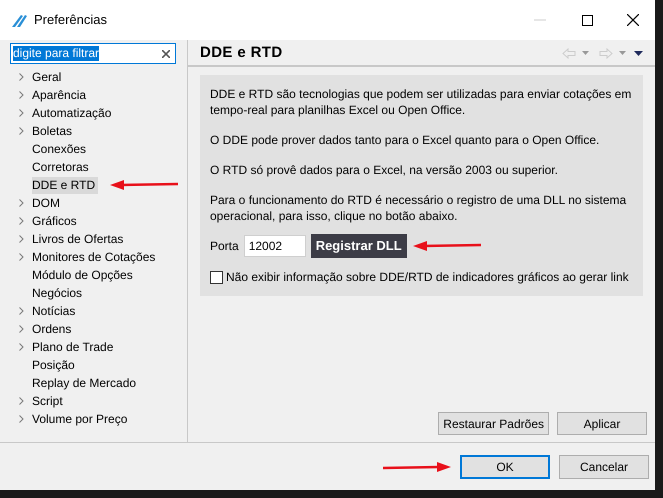 Image resolution: width=663 pixels, height=498 pixels. I want to click on tree-item: DDE e RTD, so click(65, 185).